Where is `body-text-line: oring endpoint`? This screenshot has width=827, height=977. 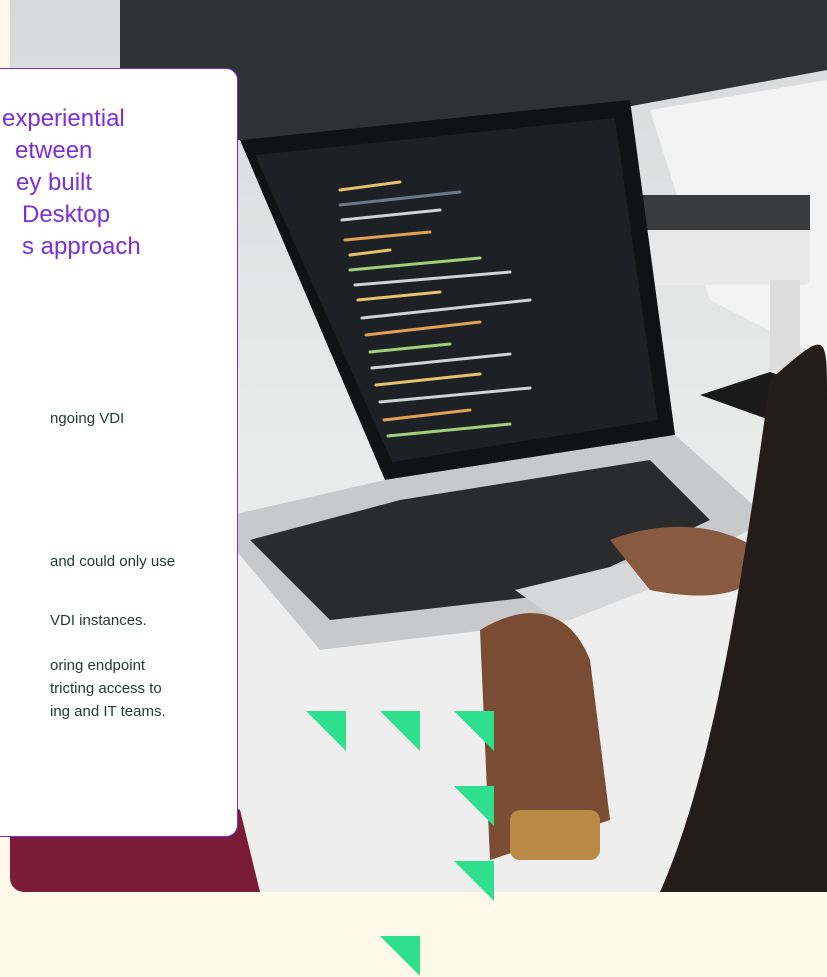
body-text-line: oring endpoint is located at coordinates (98, 665).